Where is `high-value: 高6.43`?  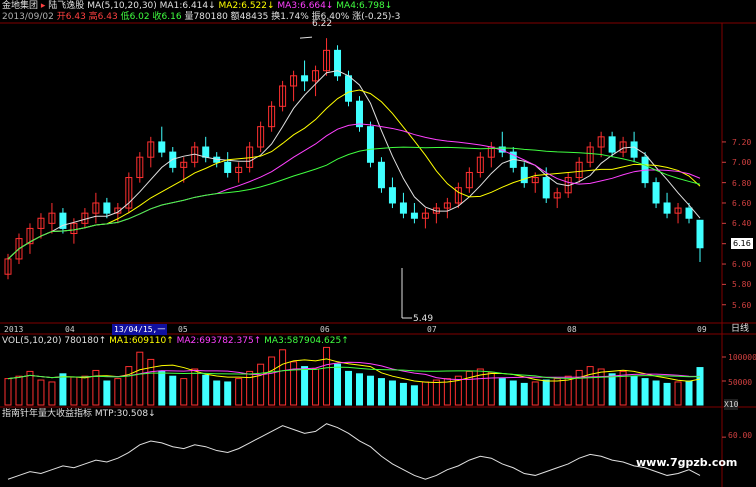
high-value: 高6.43 is located at coordinates (103, 17).